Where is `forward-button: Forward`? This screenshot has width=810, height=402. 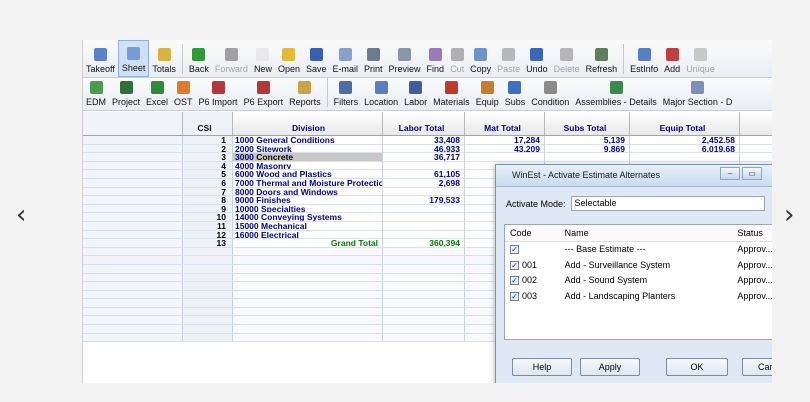 forward-button: Forward is located at coordinates (231, 58).